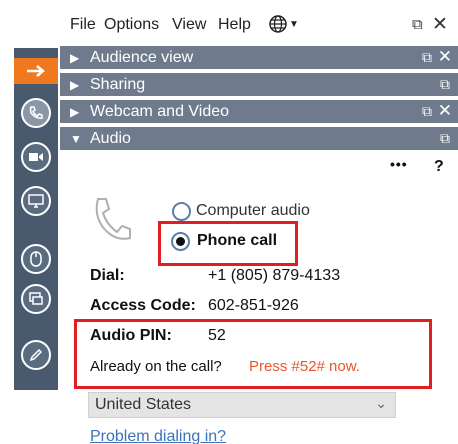 The image size is (458, 444). Describe the element at coordinates (274, 275) in the screenshot. I see `dial-value: +1 (805) 879-4133` at that location.